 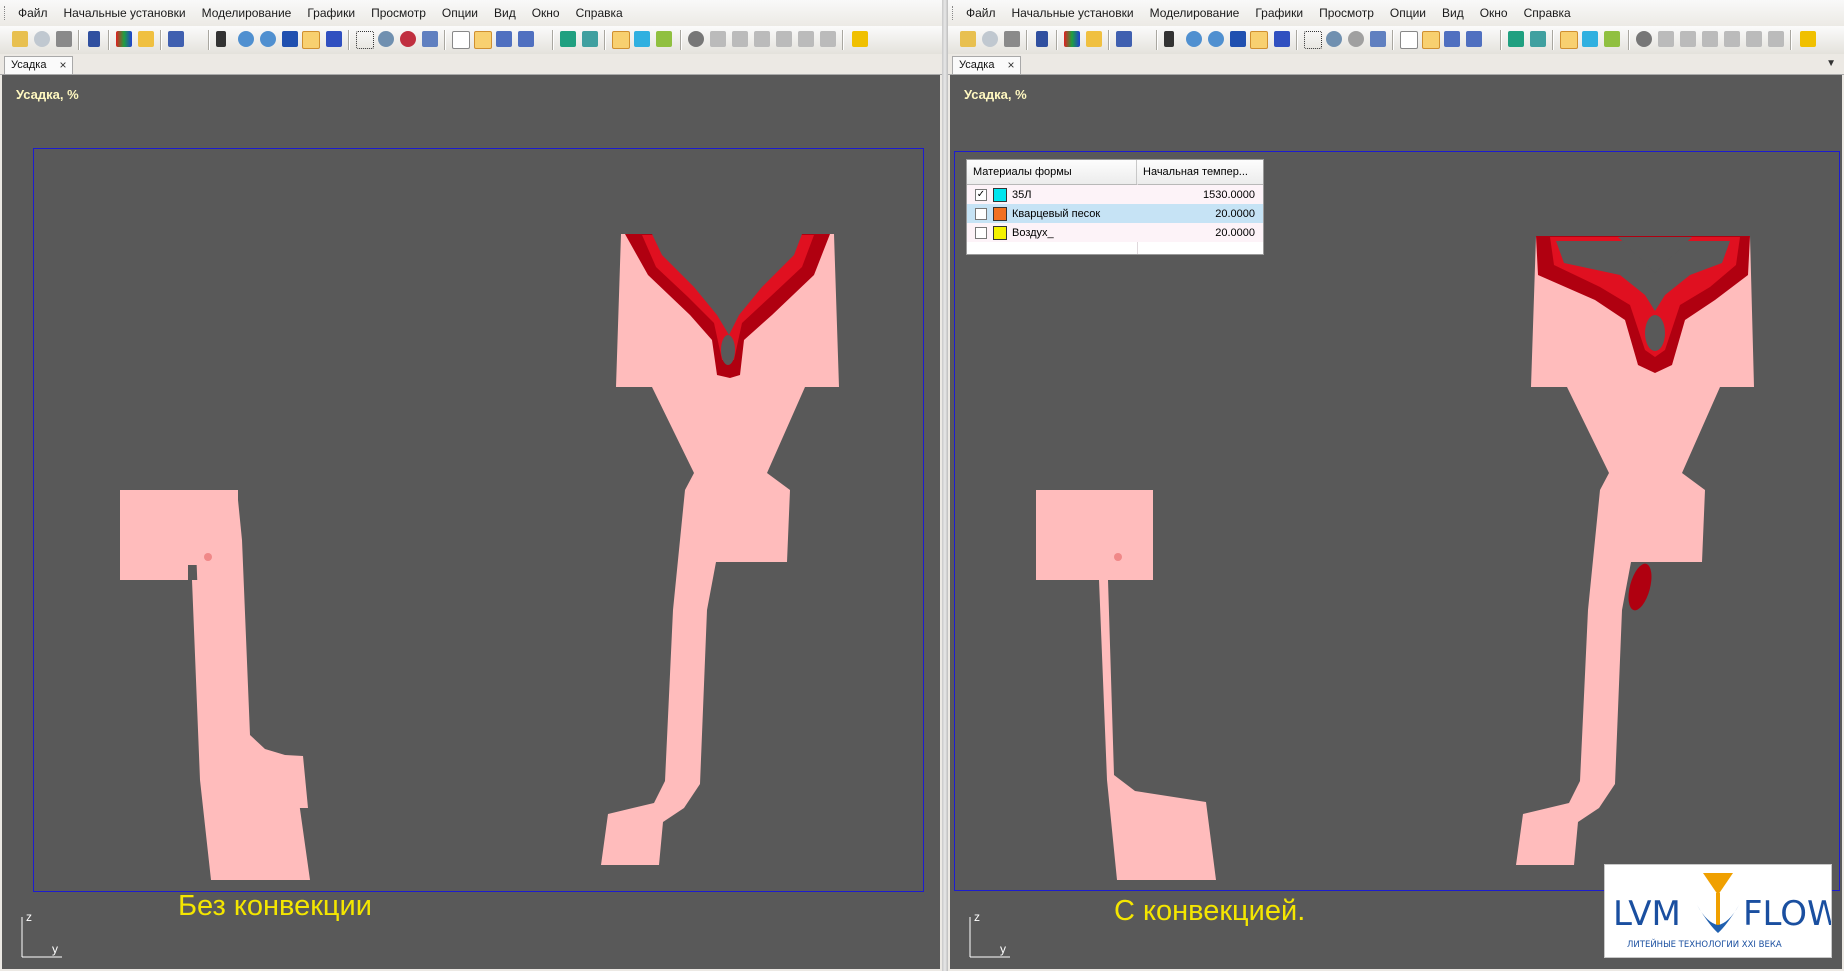 I want to click on tab-dropdown-icon: ▼, so click(x=1831, y=63).